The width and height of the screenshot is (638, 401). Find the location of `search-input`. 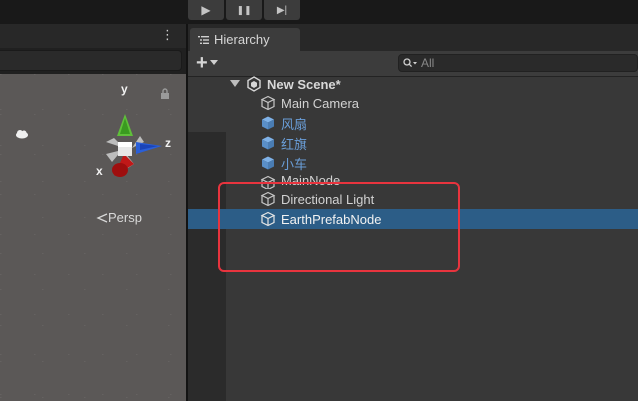

search-input is located at coordinates (521, 63).